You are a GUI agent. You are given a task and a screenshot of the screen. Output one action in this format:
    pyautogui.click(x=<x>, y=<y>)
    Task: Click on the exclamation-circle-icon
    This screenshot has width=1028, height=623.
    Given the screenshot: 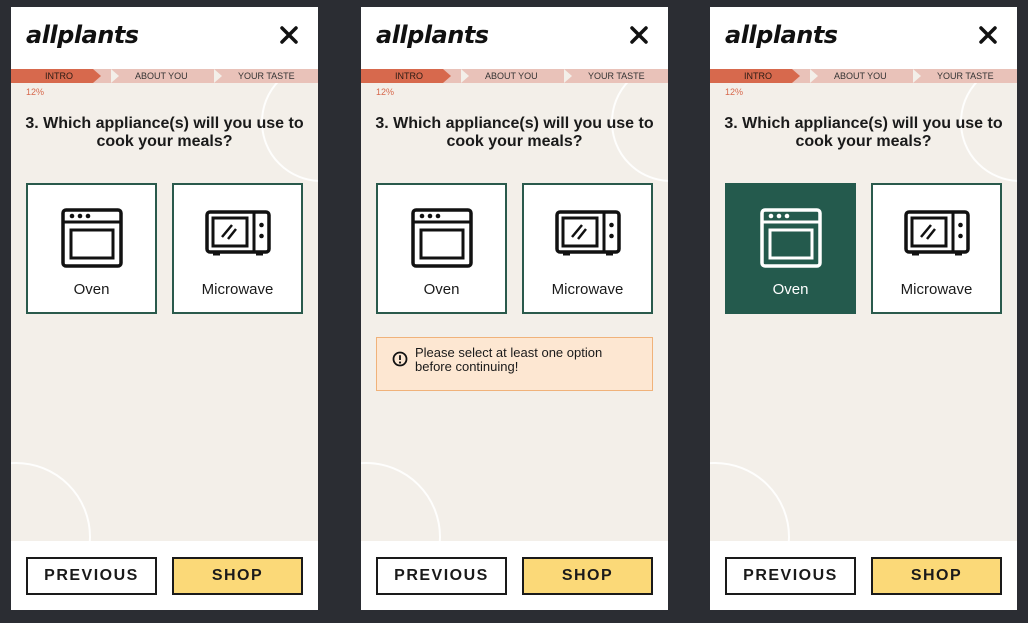 What is the action you would take?
    pyautogui.click(x=400, y=359)
    